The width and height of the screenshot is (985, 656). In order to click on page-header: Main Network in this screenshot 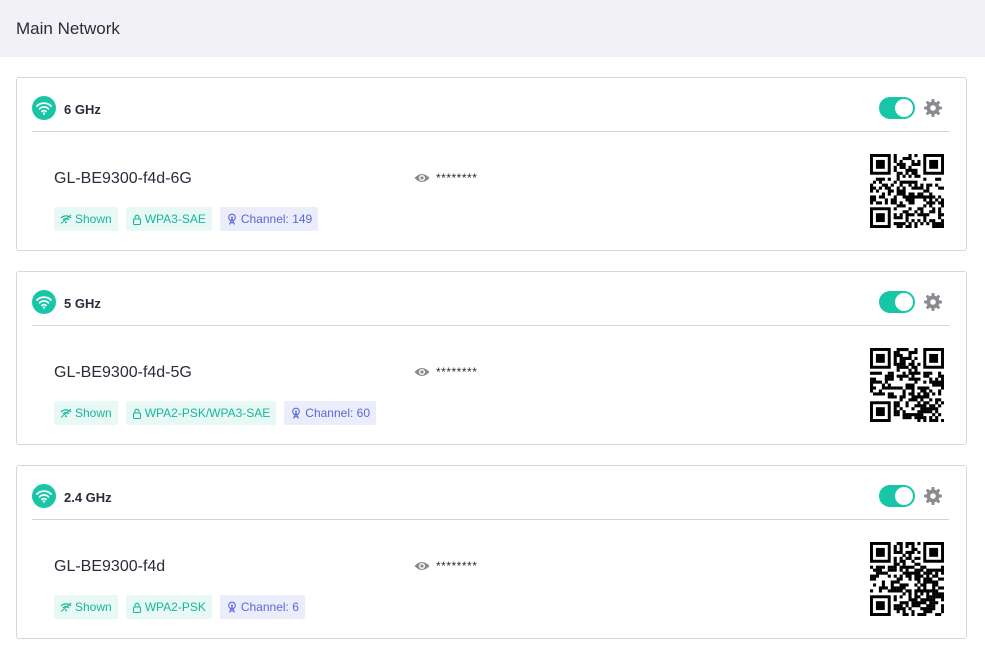, I will do `click(492, 28)`.